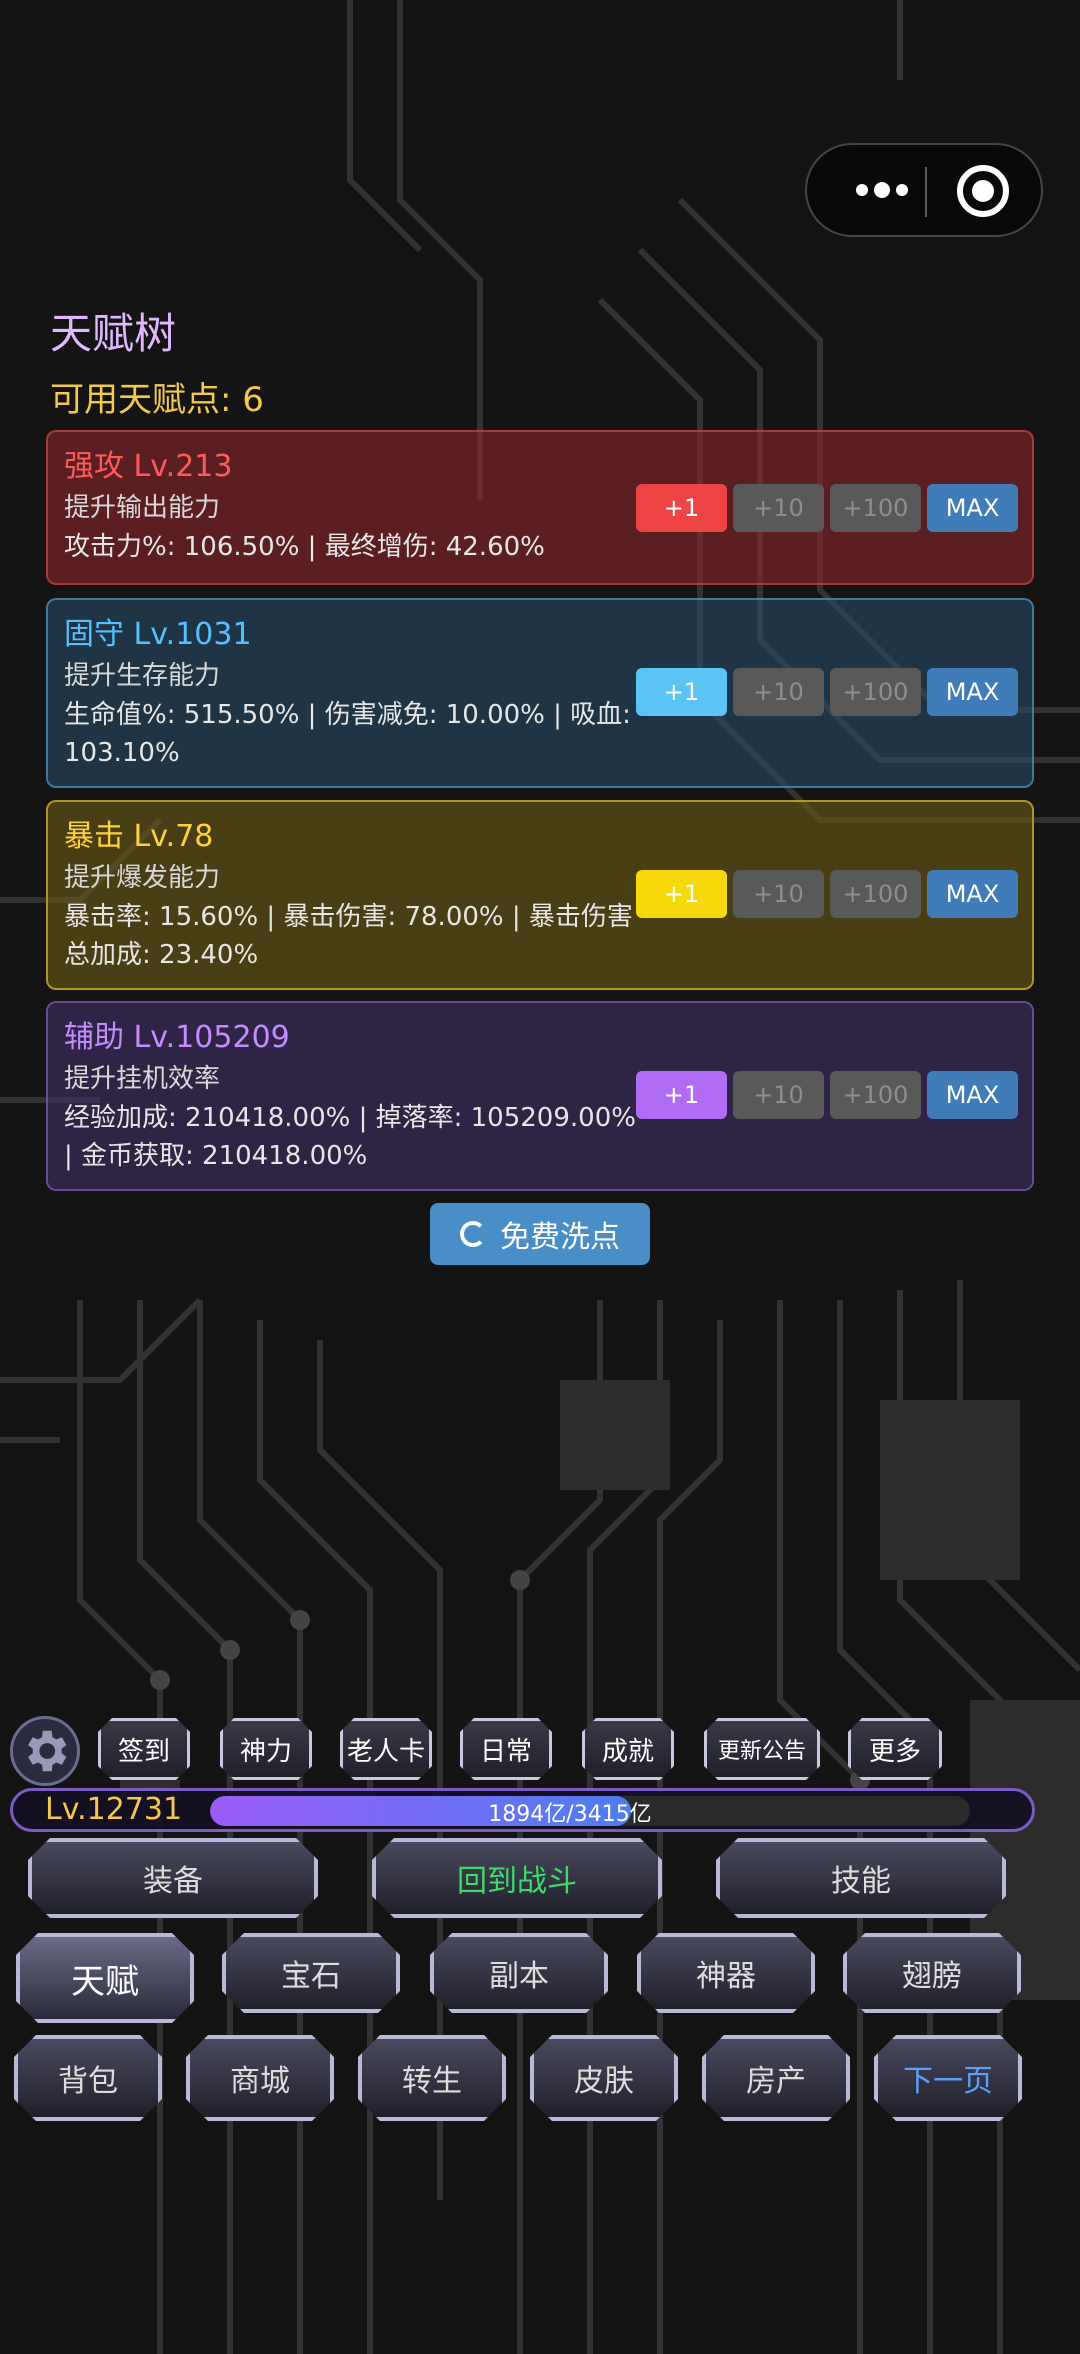  I want to click on points-value: 6, so click(253, 400).